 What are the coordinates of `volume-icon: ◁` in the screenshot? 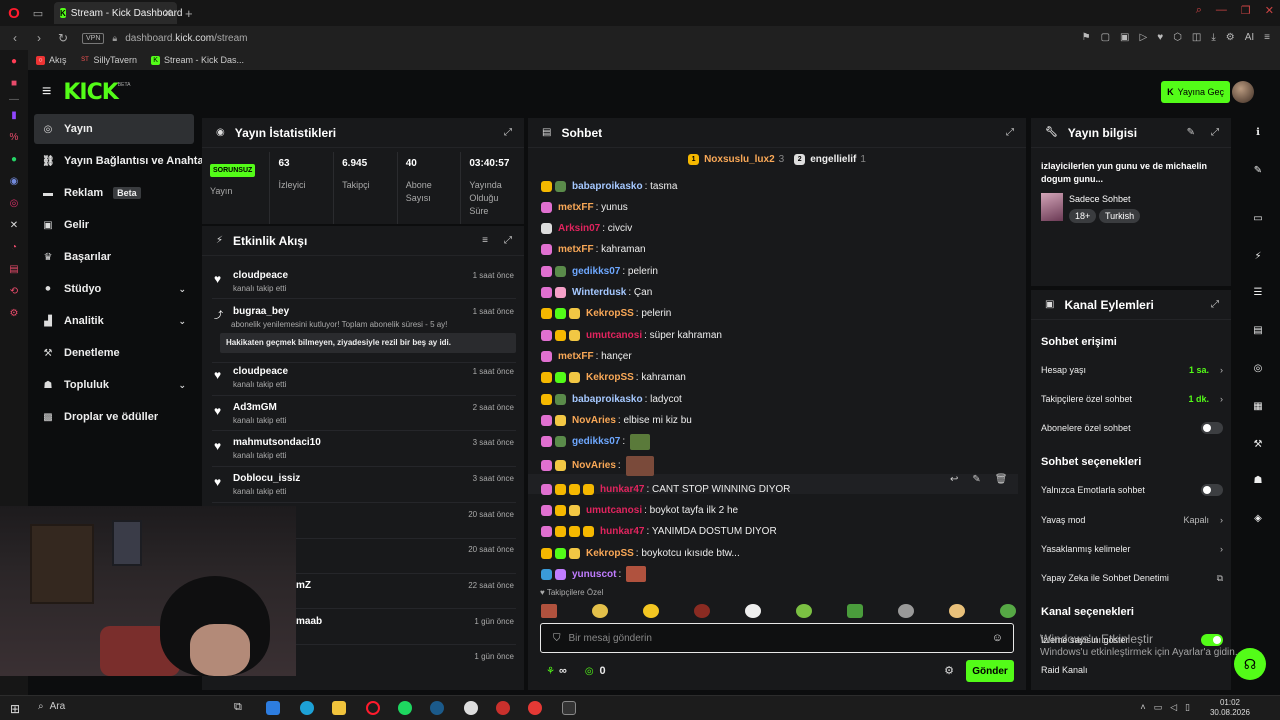 It's located at (1173, 707).